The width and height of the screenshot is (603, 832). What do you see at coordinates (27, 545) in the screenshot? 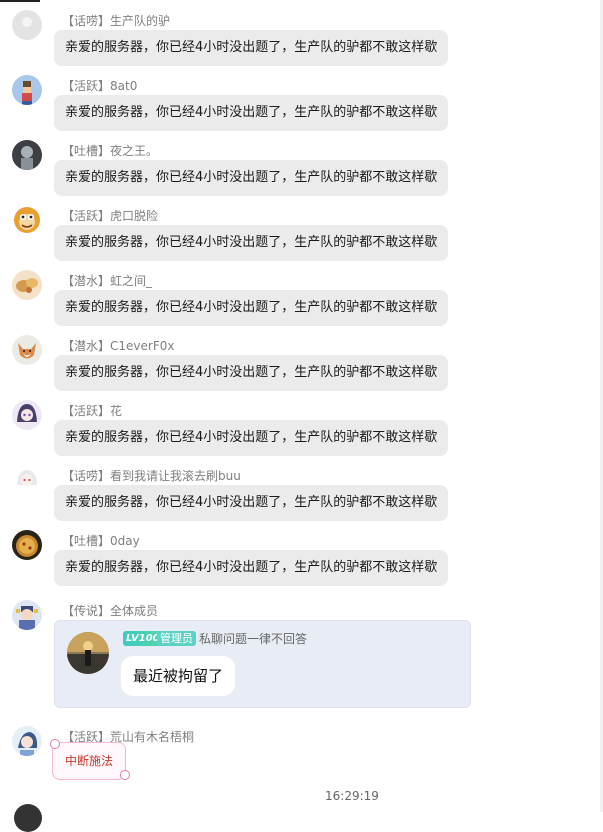
I see `pizza-avatar-icon` at bounding box center [27, 545].